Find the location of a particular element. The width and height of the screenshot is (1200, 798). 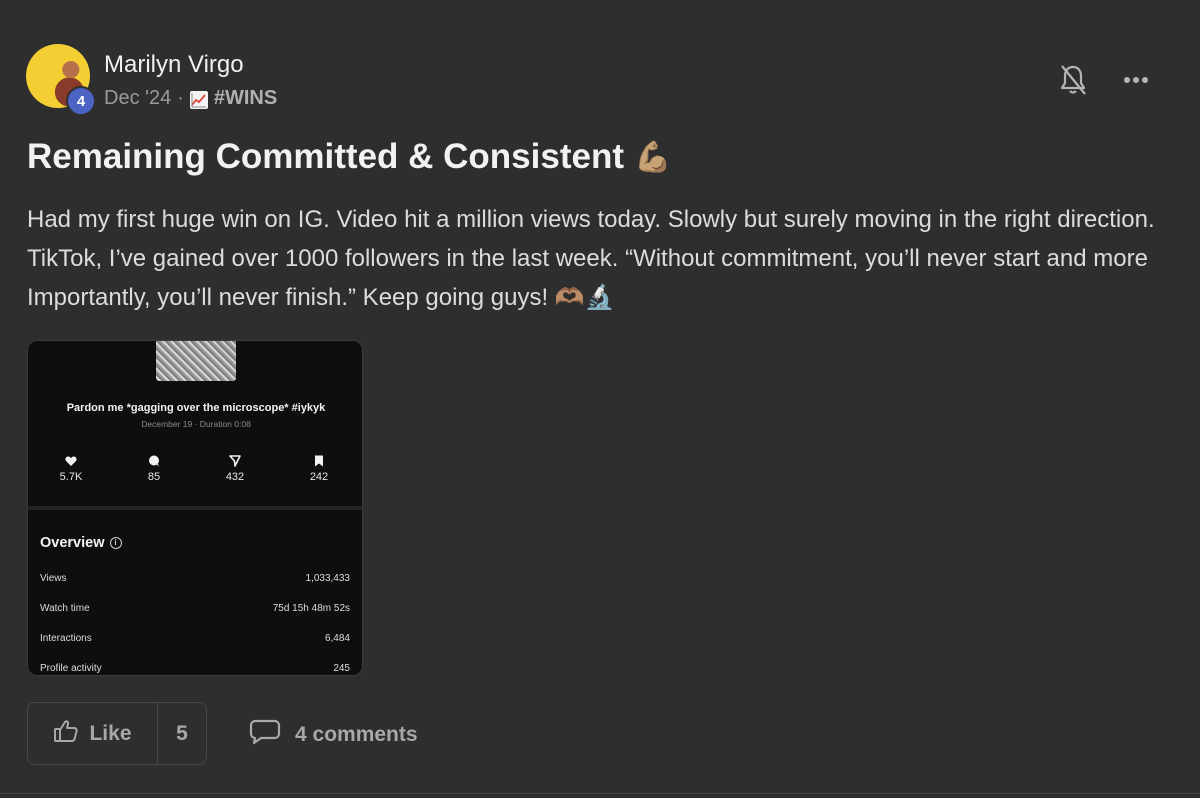

bell-off-icon is located at coordinates (1073, 80).